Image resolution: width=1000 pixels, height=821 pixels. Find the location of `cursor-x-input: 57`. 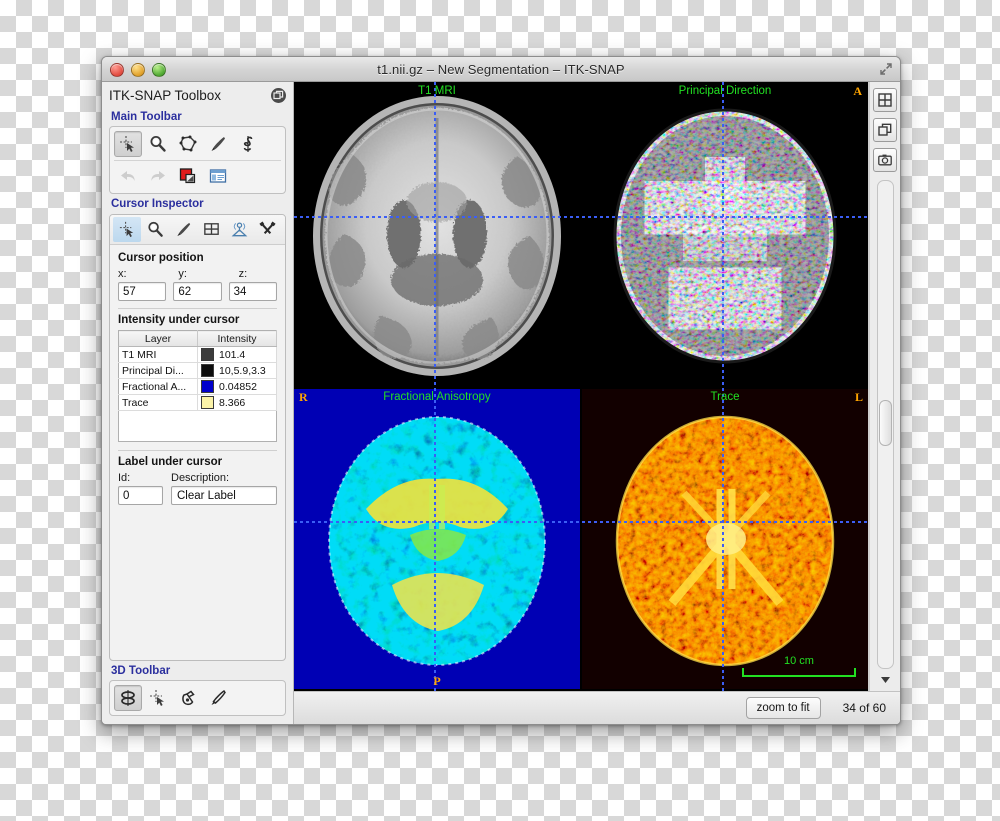

cursor-x-input: 57 is located at coordinates (142, 291).